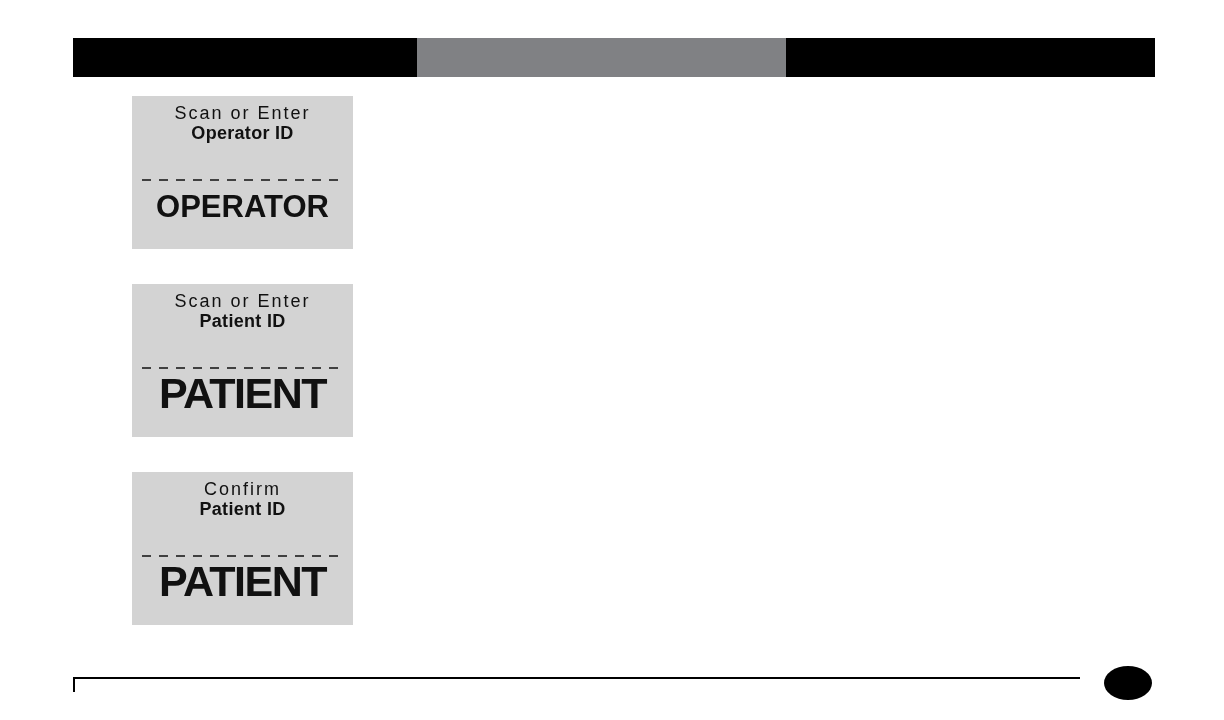 This screenshot has width=1224, height=720. What do you see at coordinates (242, 133) in the screenshot?
I see `screen-field-label: Operator ID` at bounding box center [242, 133].